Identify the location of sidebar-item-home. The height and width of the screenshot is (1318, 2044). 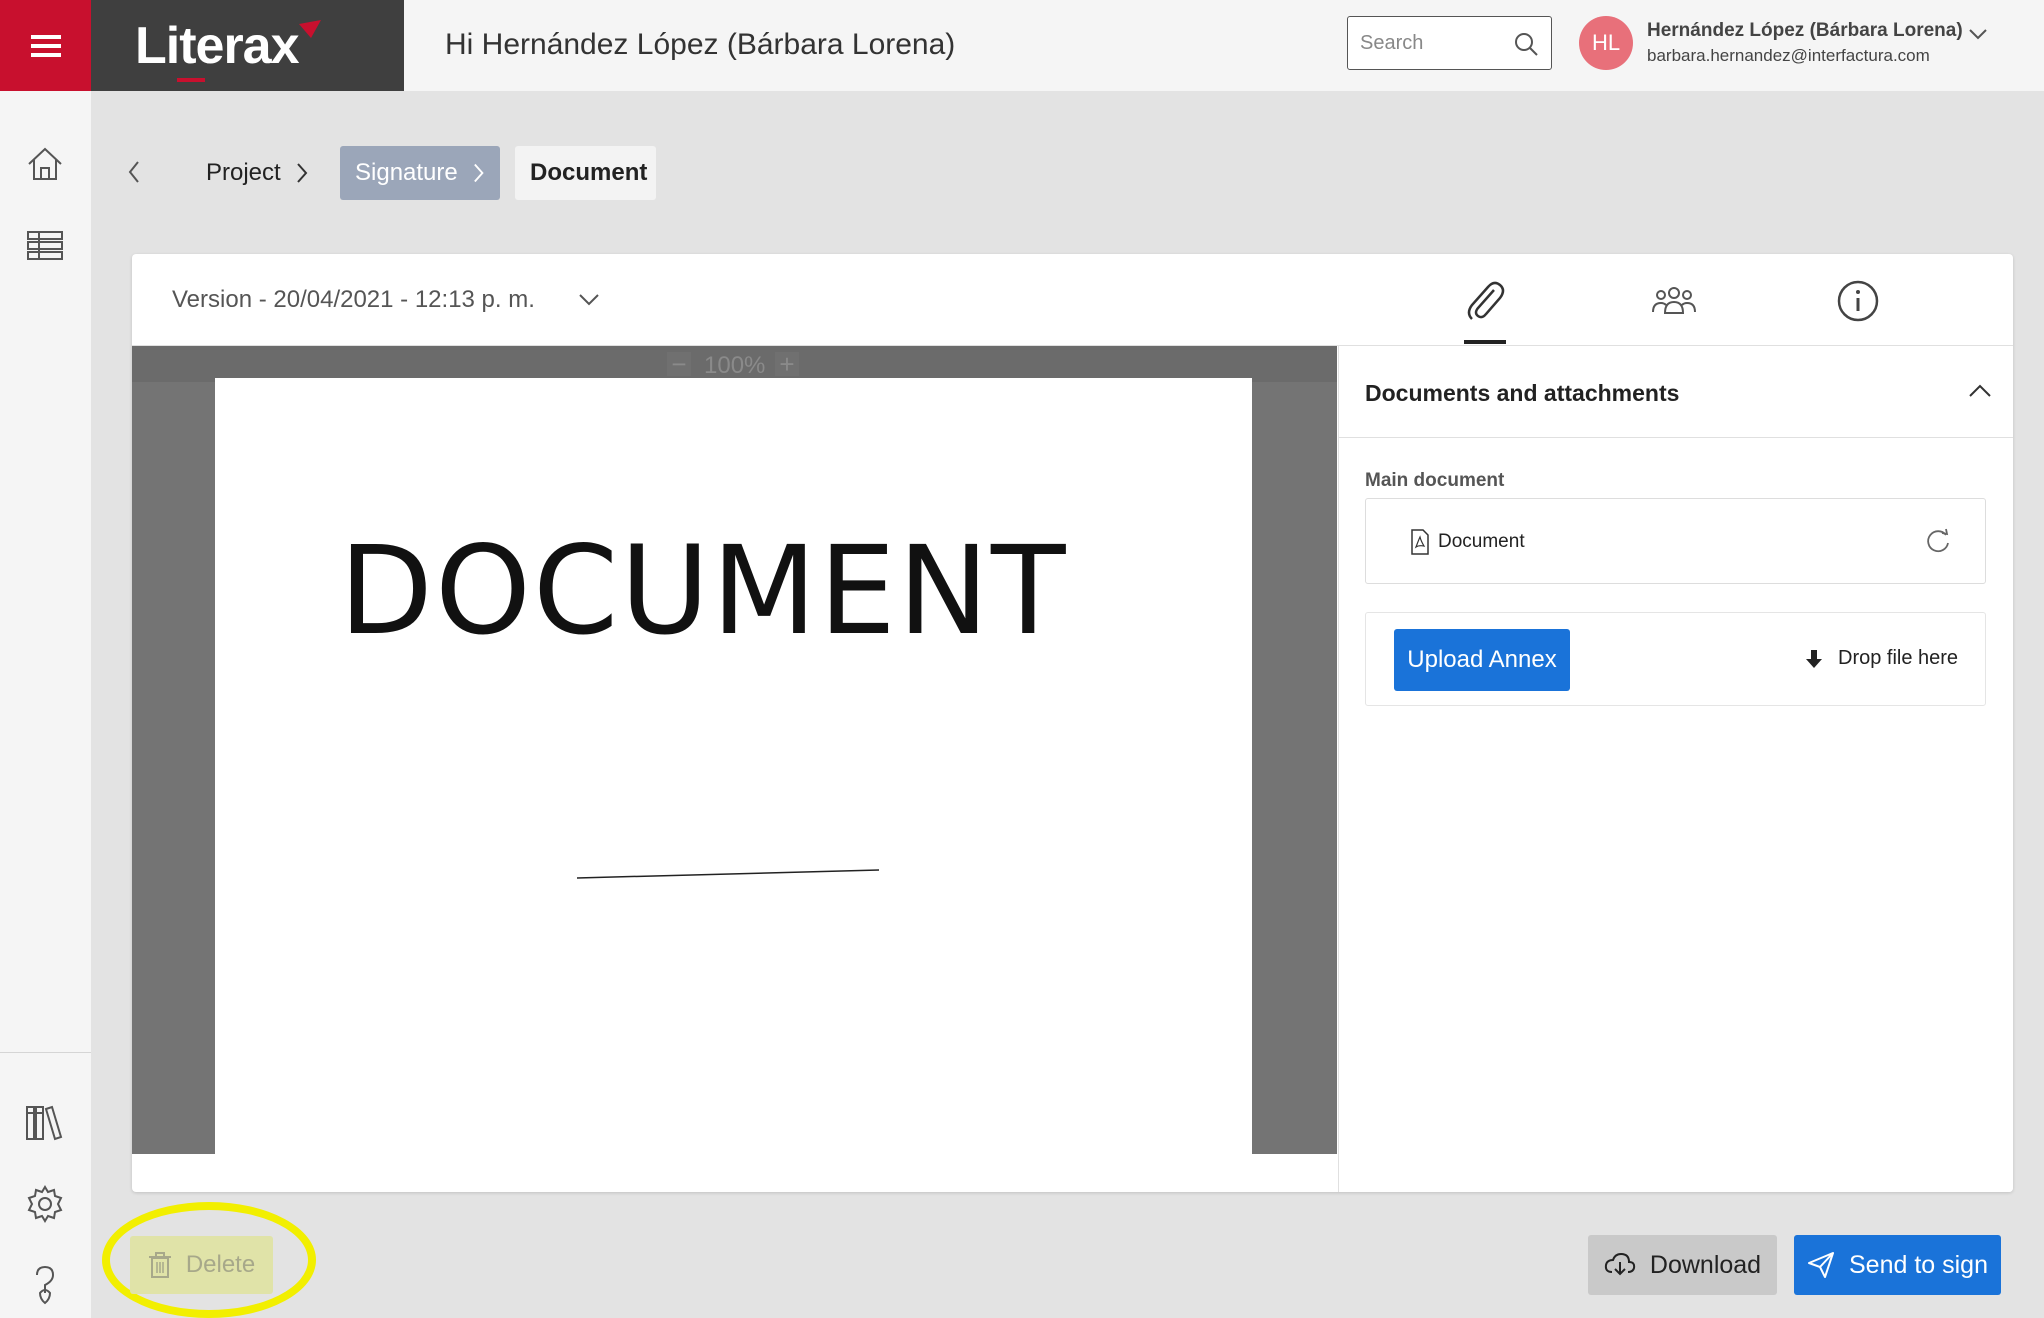
(45, 164).